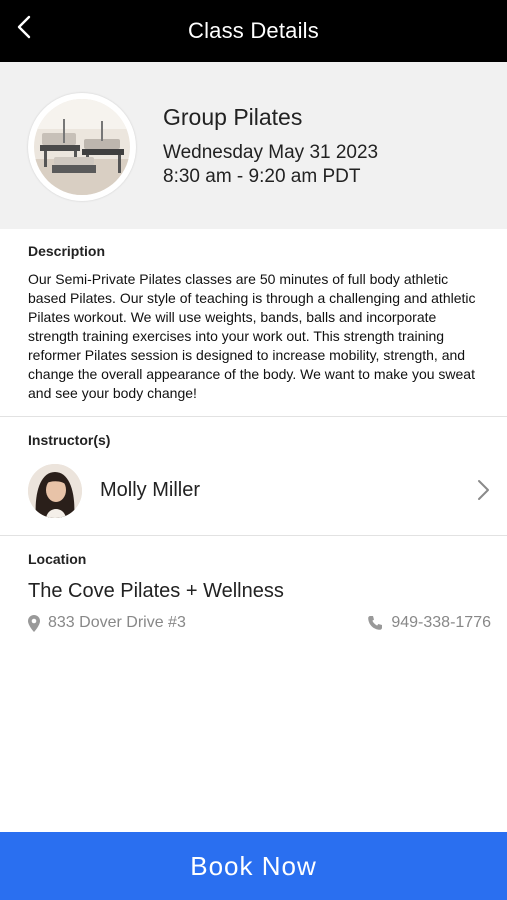 Image resolution: width=507 pixels, height=900 pixels. I want to click on description-label: Description, so click(67, 251).